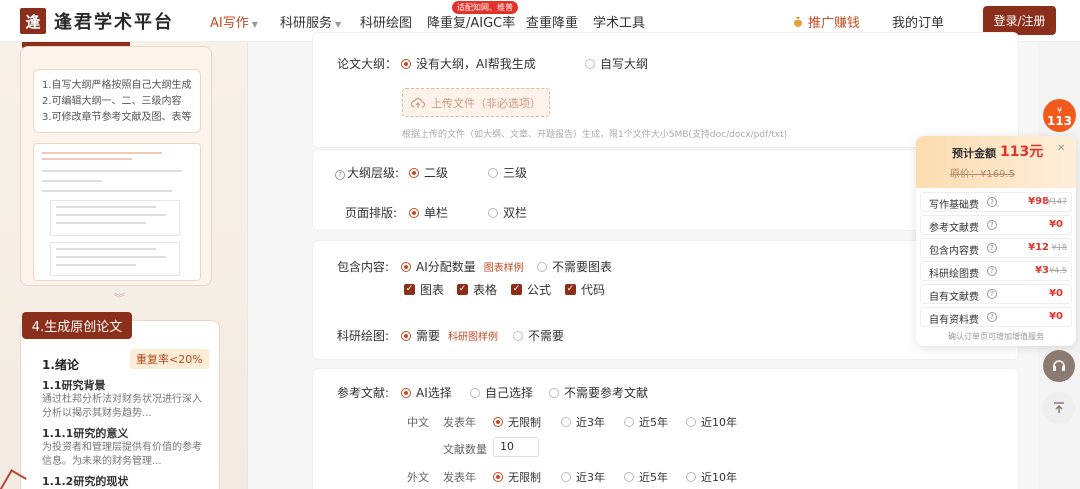  I want to click on level-2-radio: 二级, so click(428, 172).